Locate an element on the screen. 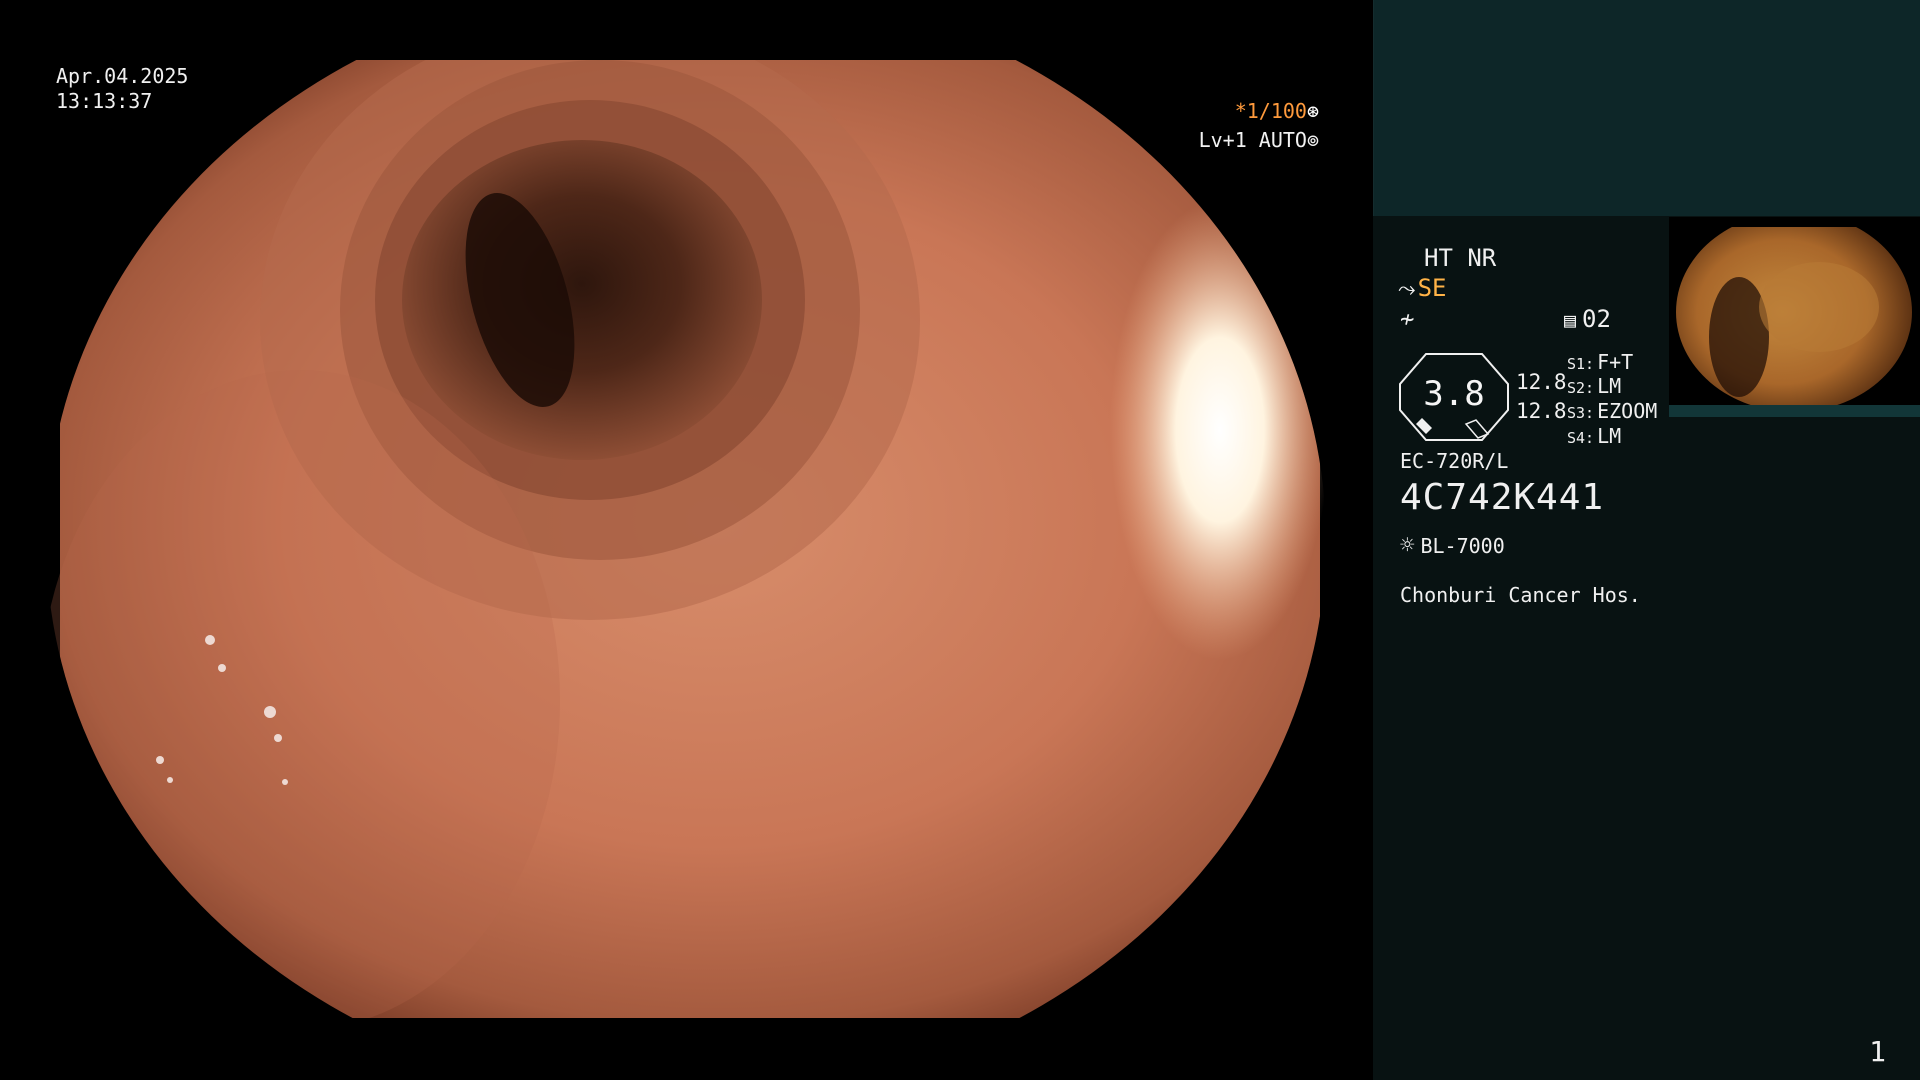  switch-2: S2: LM is located at coordinates (1594, 386).